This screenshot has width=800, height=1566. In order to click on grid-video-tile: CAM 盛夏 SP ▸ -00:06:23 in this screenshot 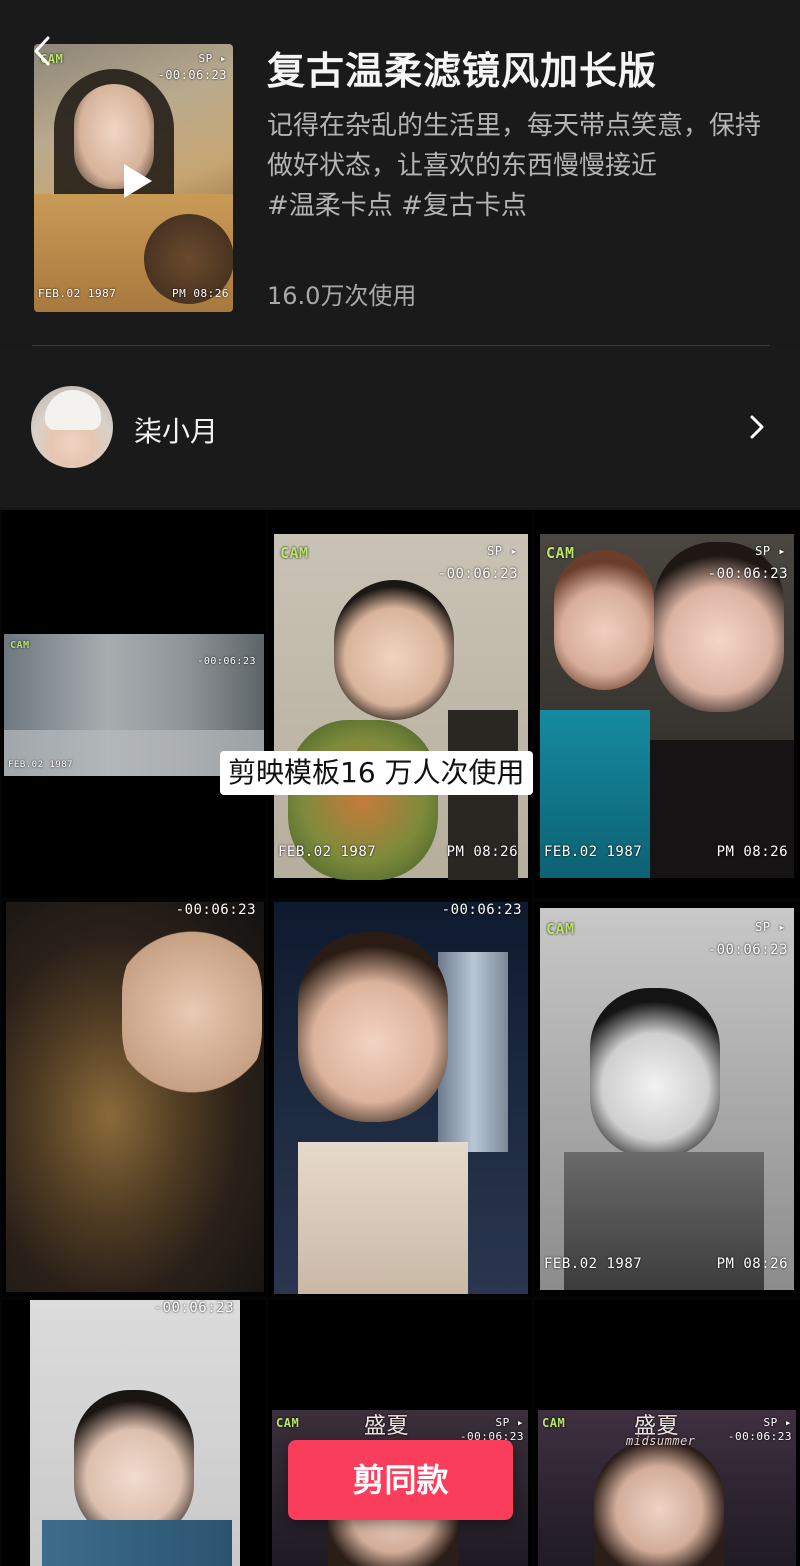, I will do `click(400, 1433)`.